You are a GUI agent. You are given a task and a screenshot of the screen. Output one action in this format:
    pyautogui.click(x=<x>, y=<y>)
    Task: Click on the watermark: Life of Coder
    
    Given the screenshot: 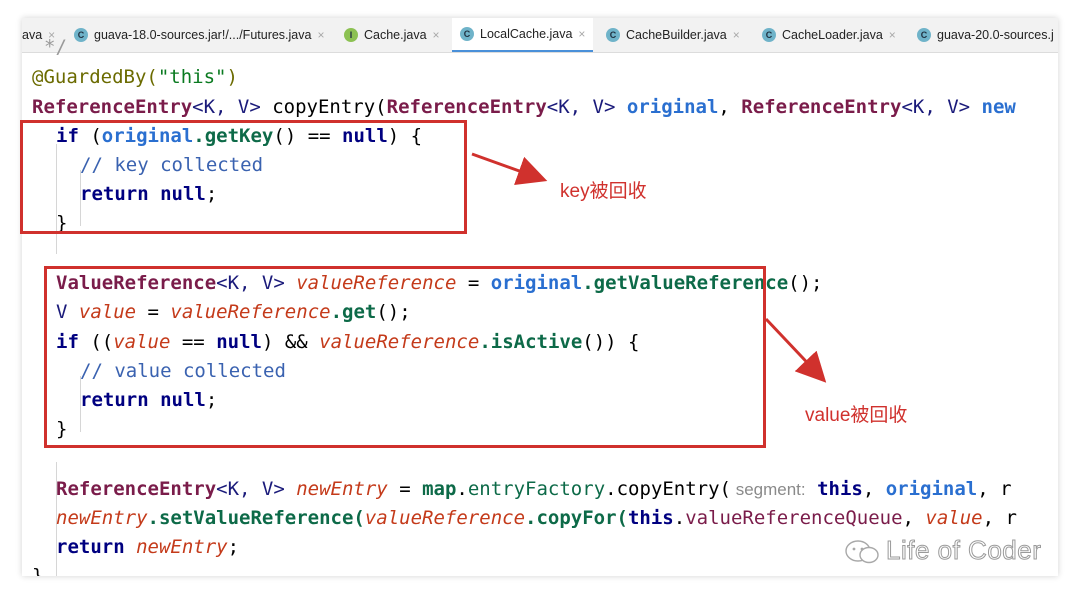 What is the action you would take?
    pyautogui.click(x=963, y=550)
    